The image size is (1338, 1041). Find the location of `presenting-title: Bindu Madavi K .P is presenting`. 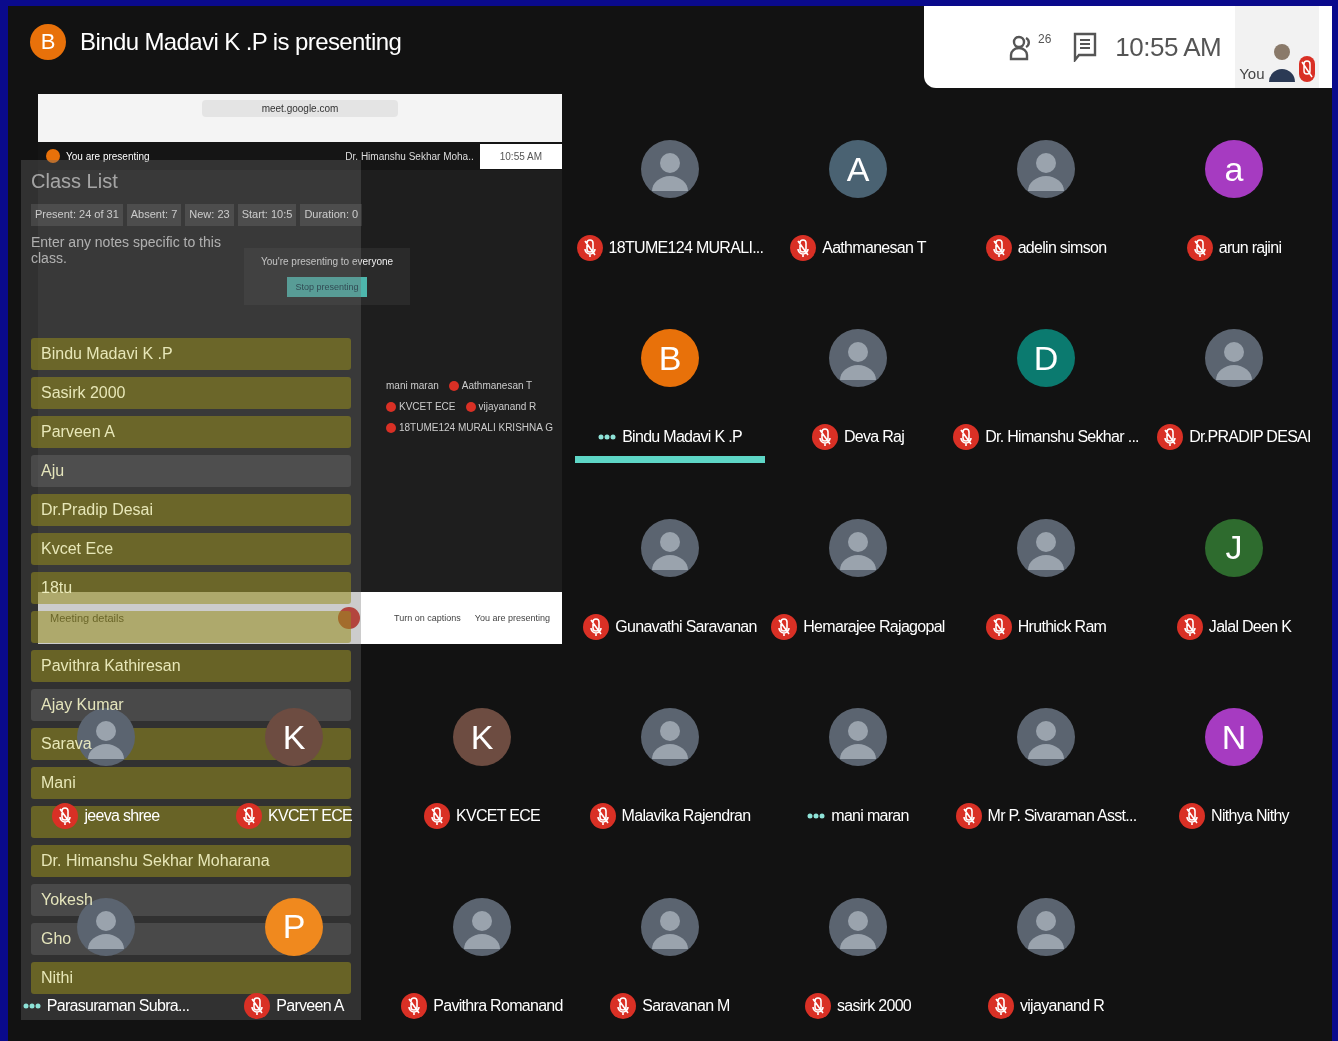

presenting-title: Bindu Madavi K .P is presenting is located at coordinates (241, 42).